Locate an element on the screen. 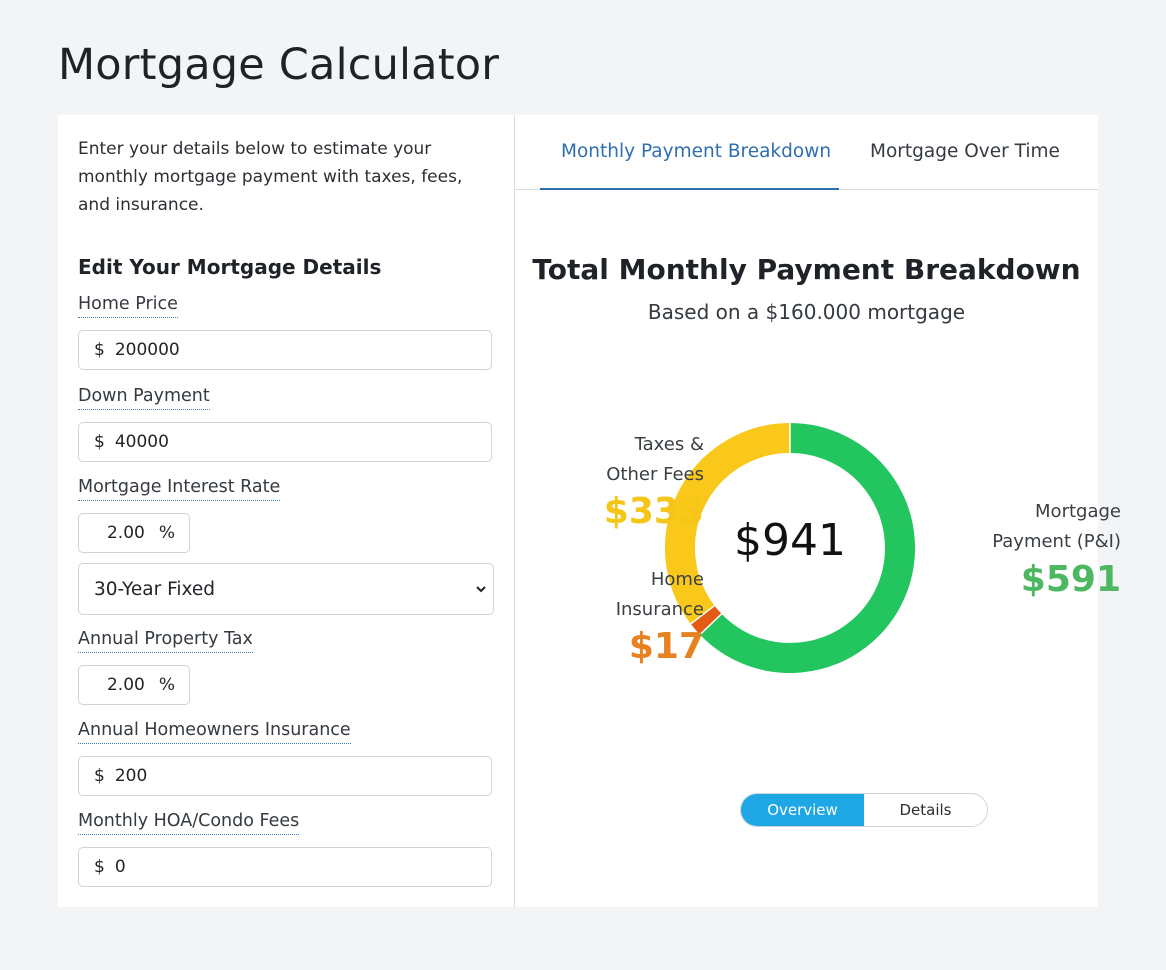 The height and width of the screenshot is (970, 1166). mortgage-label-line2: Payment (P&I) is located at coordinates (1056, 541).